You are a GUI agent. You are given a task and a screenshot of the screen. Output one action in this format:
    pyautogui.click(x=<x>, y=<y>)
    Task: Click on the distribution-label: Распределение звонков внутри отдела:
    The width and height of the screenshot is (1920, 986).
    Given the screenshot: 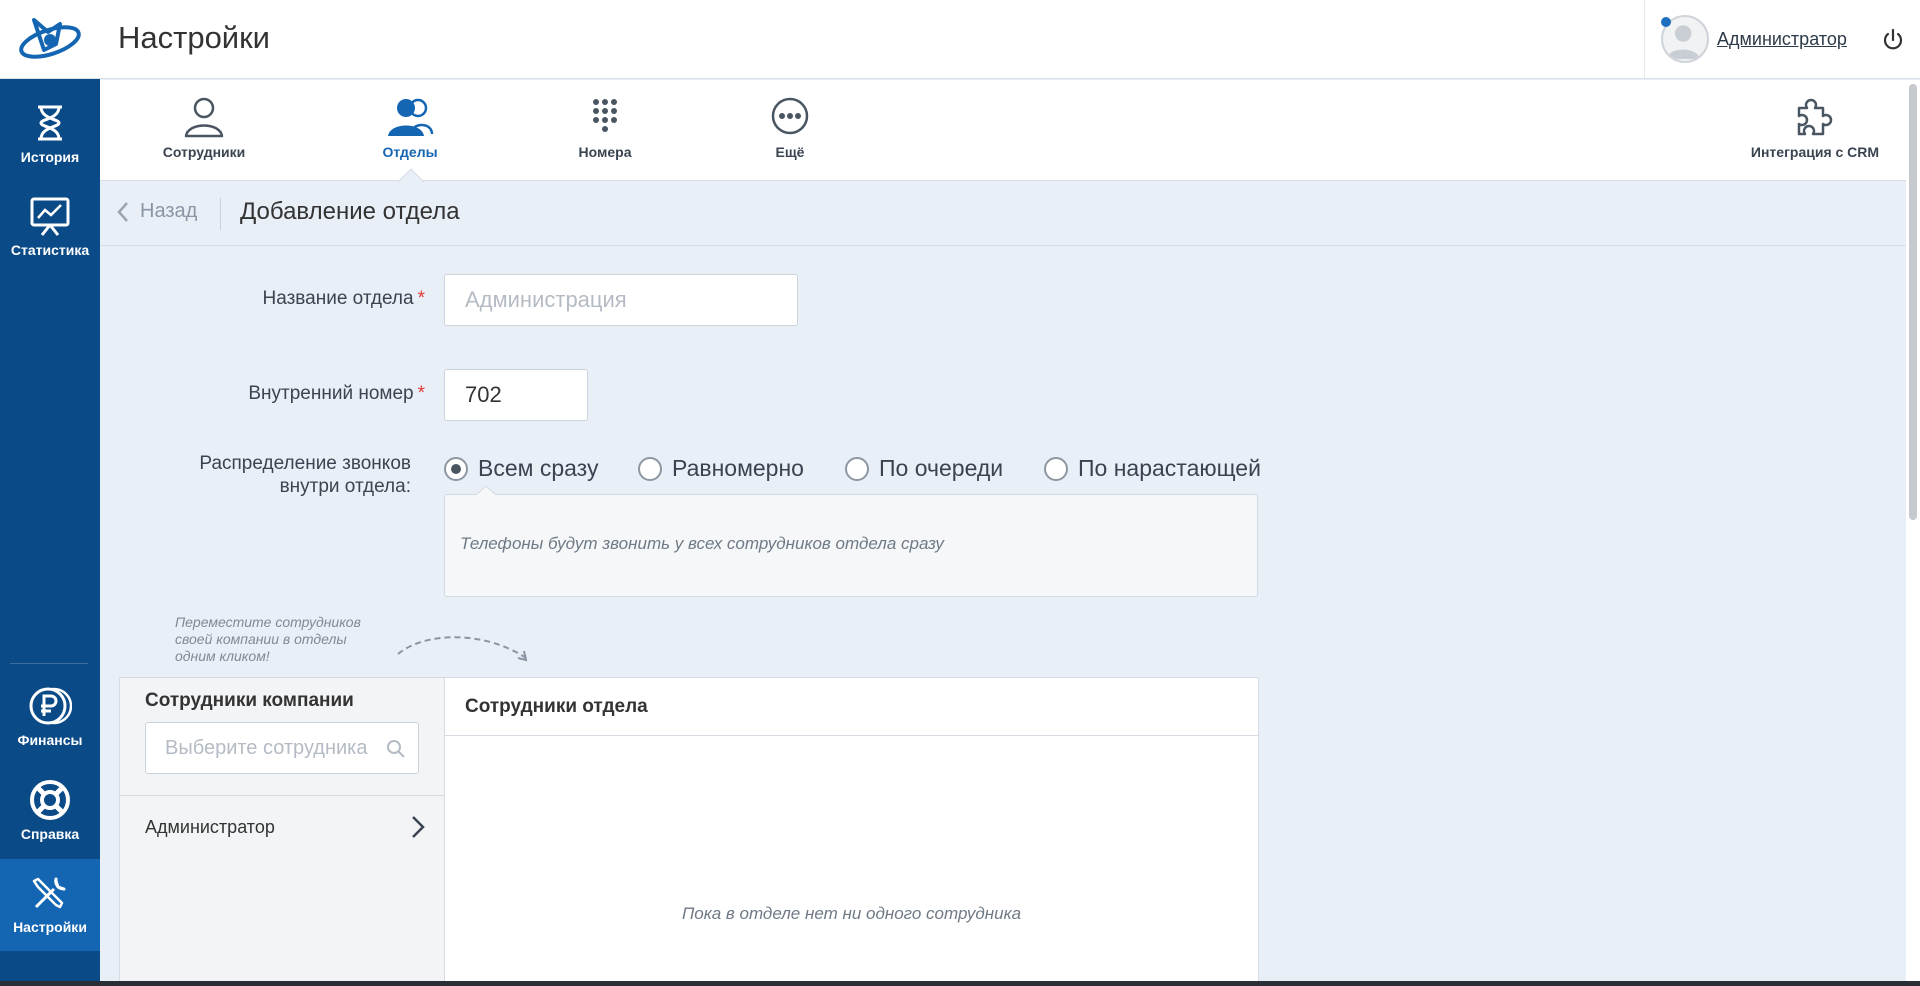 What is the action you would take?
    pyautogui.click(x=280, y=475)
    